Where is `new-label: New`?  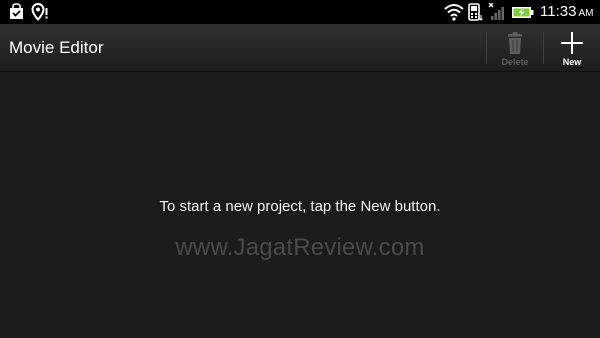 new-label: New is located at coordinates (572, 62).